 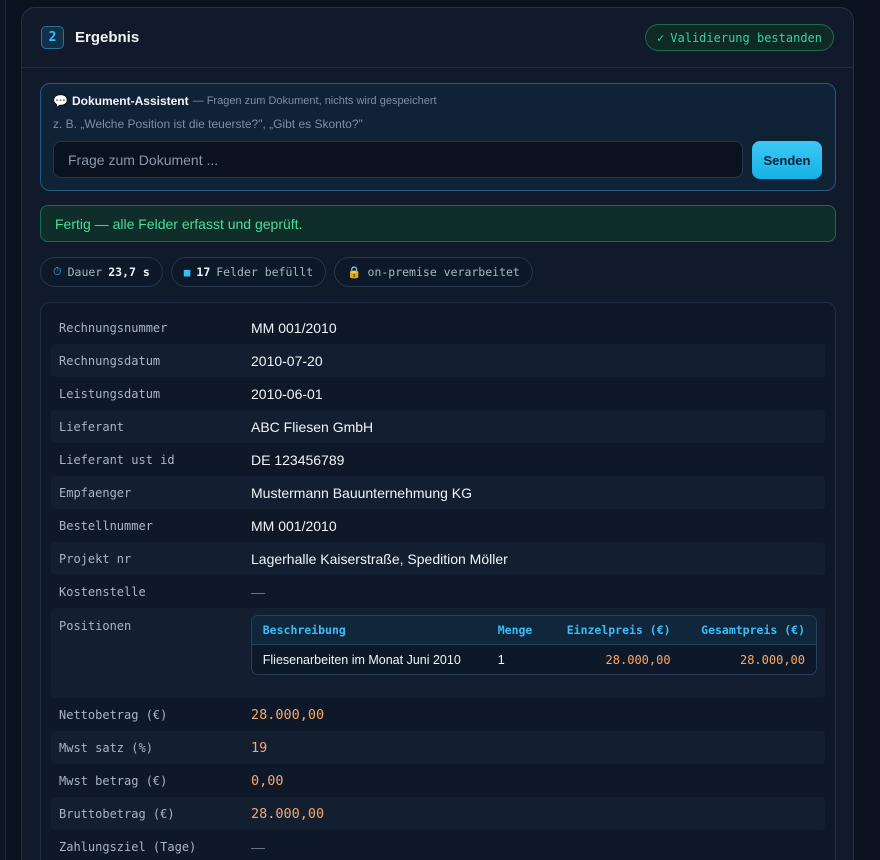 I want to click on field-row: Lieferant ust id DE 123456789, so click(x=438, y=459).